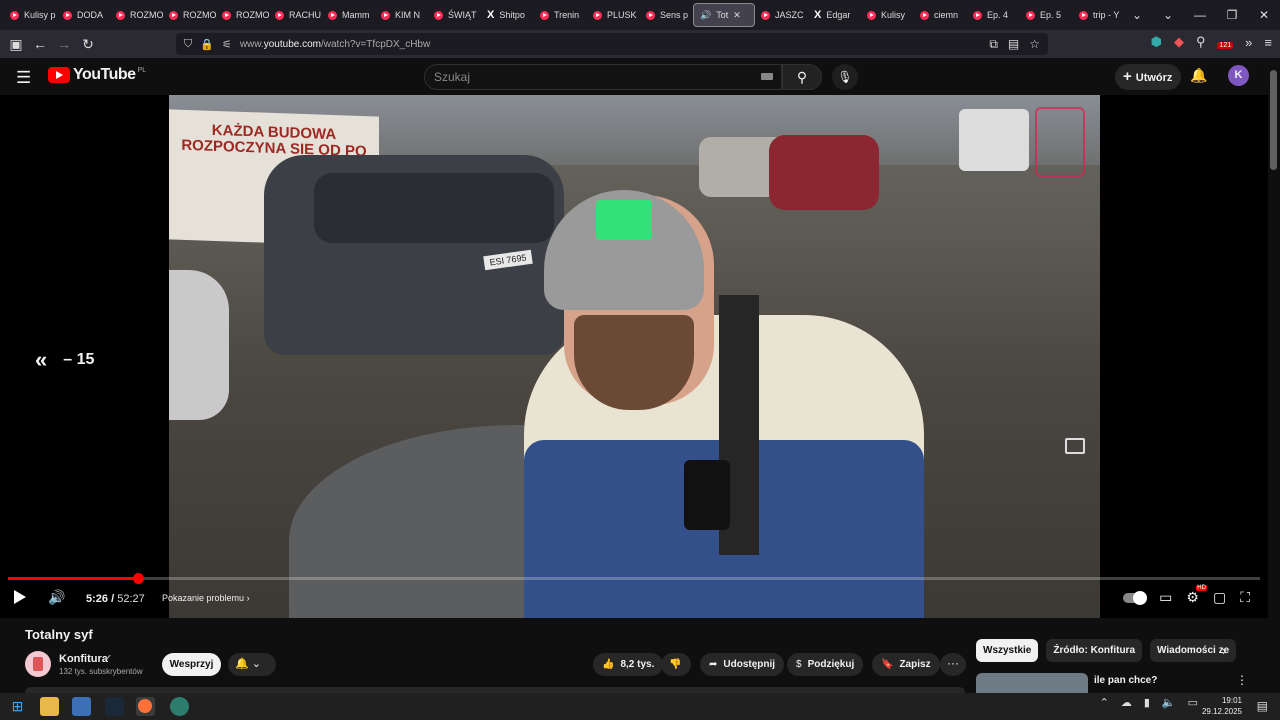 This screenshot has height=720, width=1280. I want to click on ublock-icon: 121, so click(1225, 42).